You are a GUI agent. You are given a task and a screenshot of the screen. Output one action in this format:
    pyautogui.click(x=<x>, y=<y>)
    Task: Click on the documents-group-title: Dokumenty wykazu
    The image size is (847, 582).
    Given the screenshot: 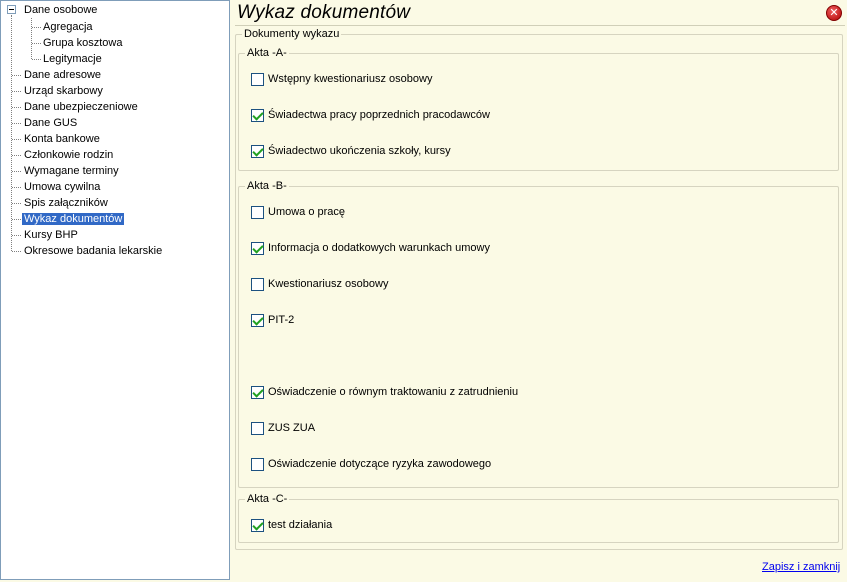 What is the action you would take?
    pyautogui.click(x=292, y=34)
    